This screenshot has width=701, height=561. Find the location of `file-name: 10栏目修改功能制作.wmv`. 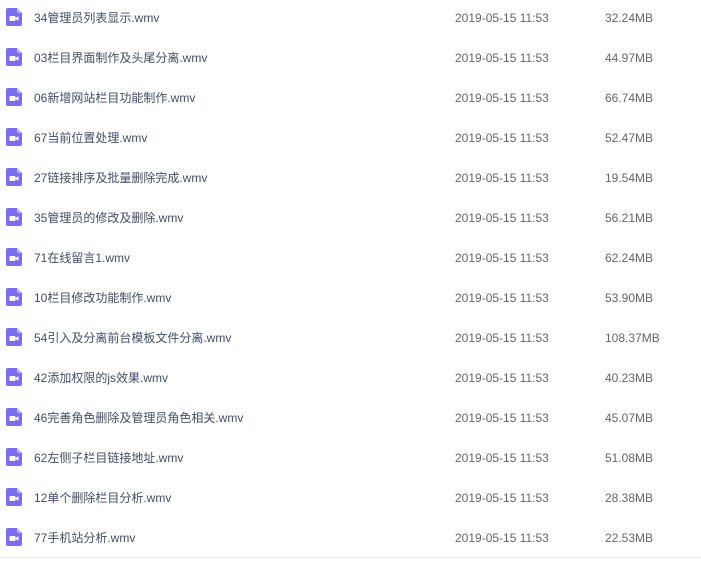

file-name: 10栏目修改功能制作.wmv is located at coordinates (102, 298).